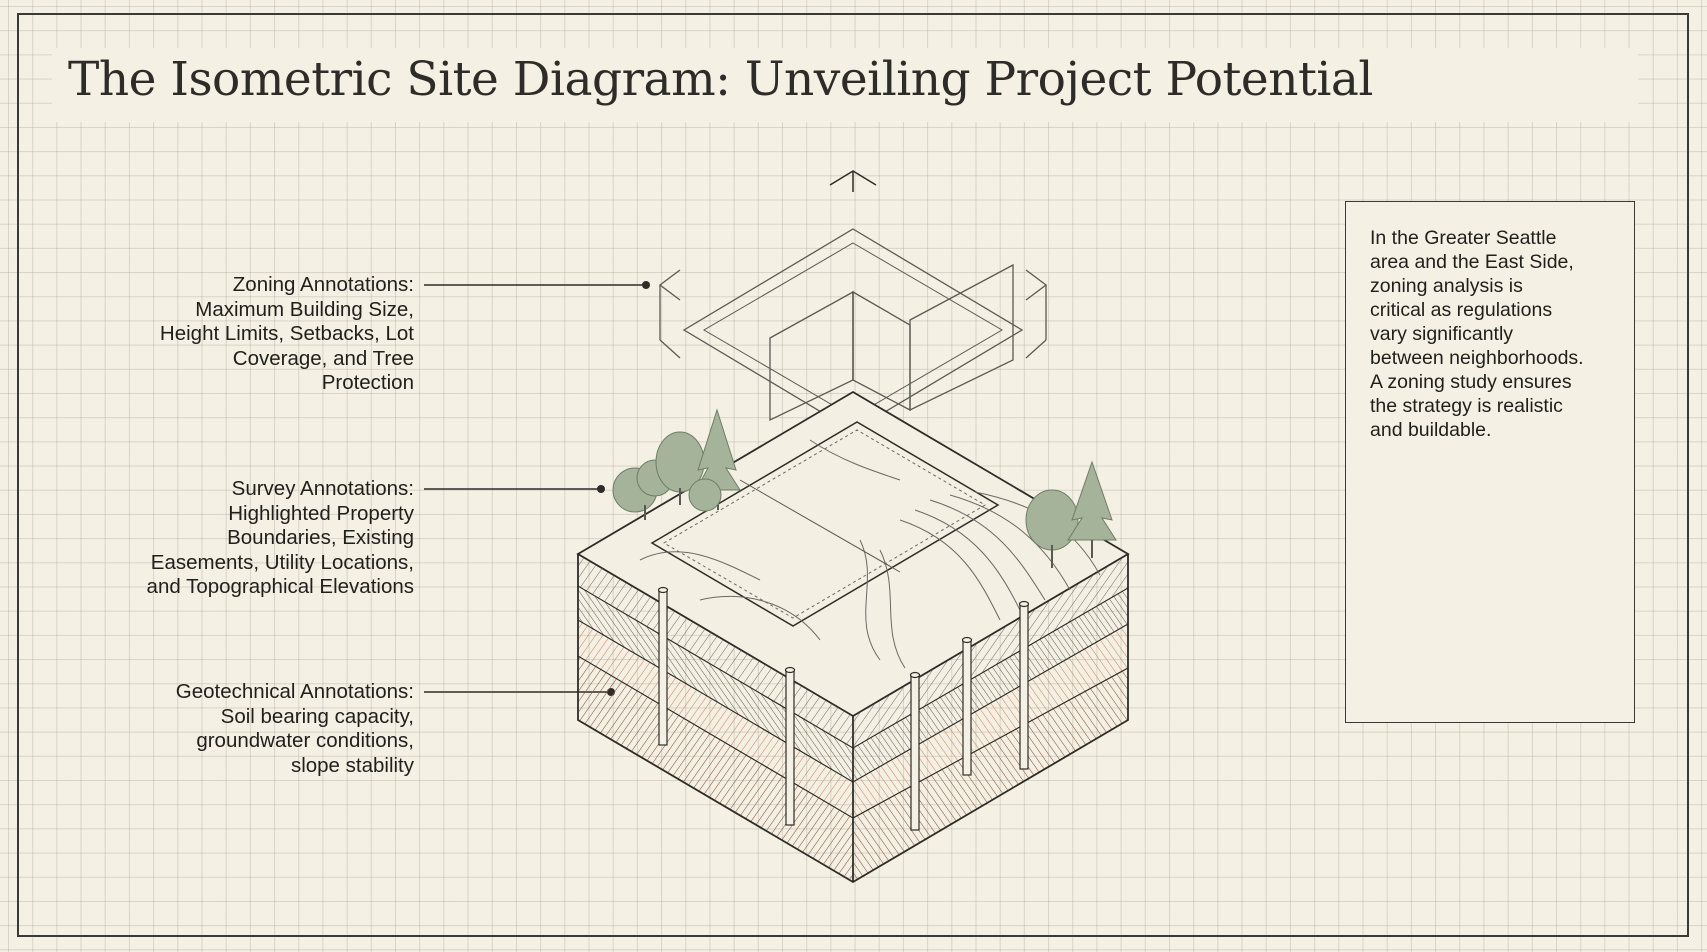  What do you see at coordinates (323, 284) in the screenshot?
I see `zoning-annotation-heading: Zoning Annotations:` at bounding box center [323, 284].